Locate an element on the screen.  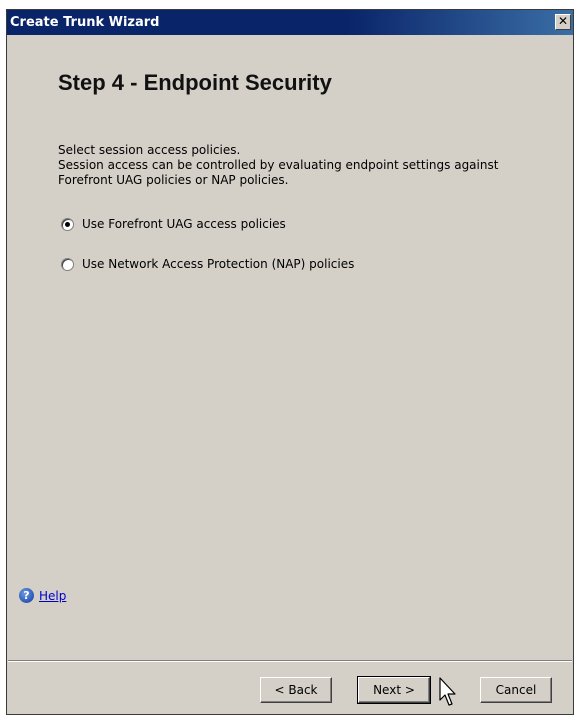
radio-button-uag is located at coordinates (67, 224).